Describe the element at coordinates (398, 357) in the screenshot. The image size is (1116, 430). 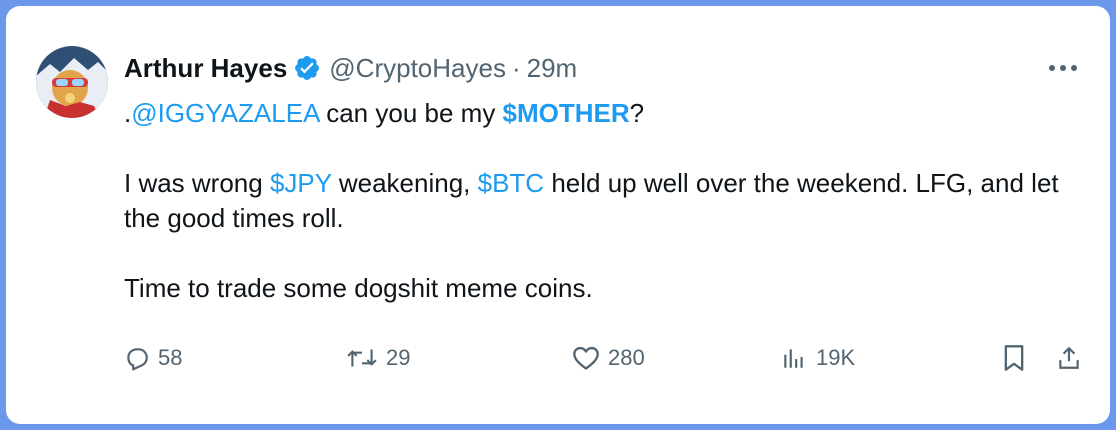
I see `repost-count: 29` at that location.